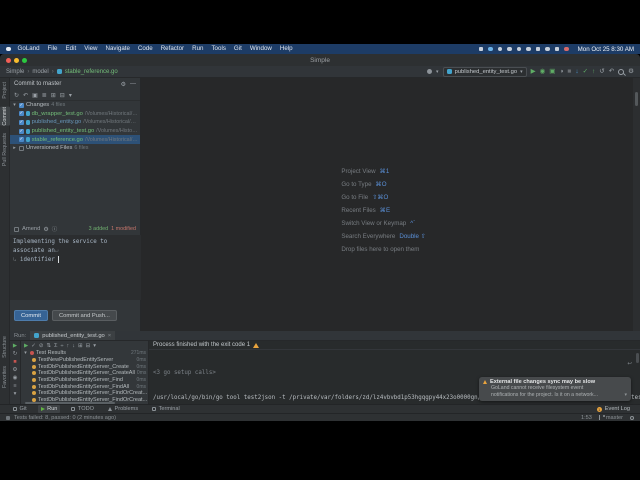 This screenshot has height=480, width=640. What do you see at coordinates (40, 72) in the screenshot?
I see `breadcrumb-package: model` at bounding box center [40, 72].